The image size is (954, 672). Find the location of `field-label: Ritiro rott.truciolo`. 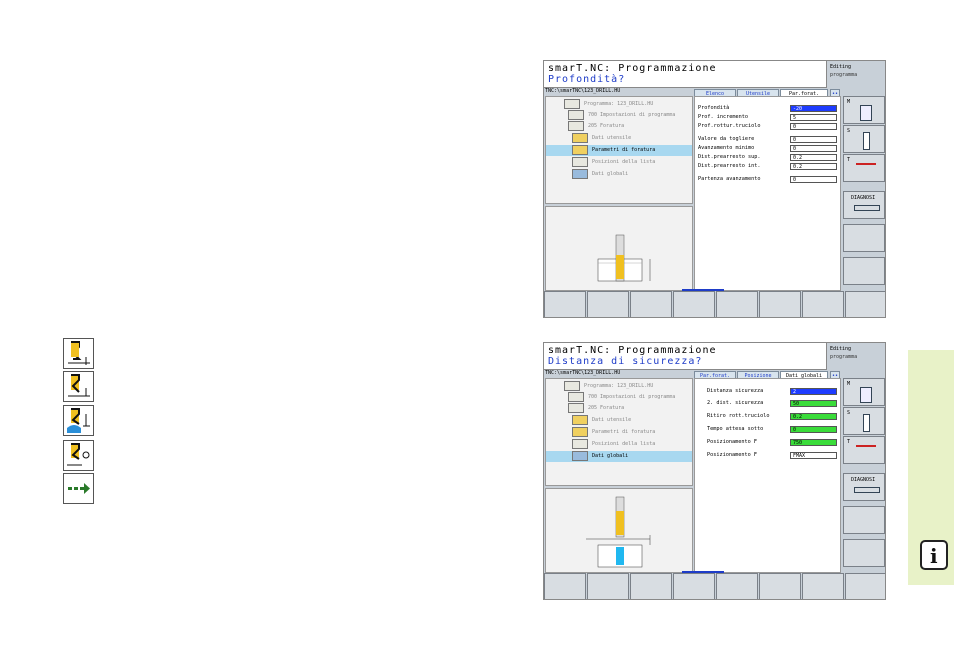

field-label: Ritiro rott.truciolo is located at coordinates (738, 416).